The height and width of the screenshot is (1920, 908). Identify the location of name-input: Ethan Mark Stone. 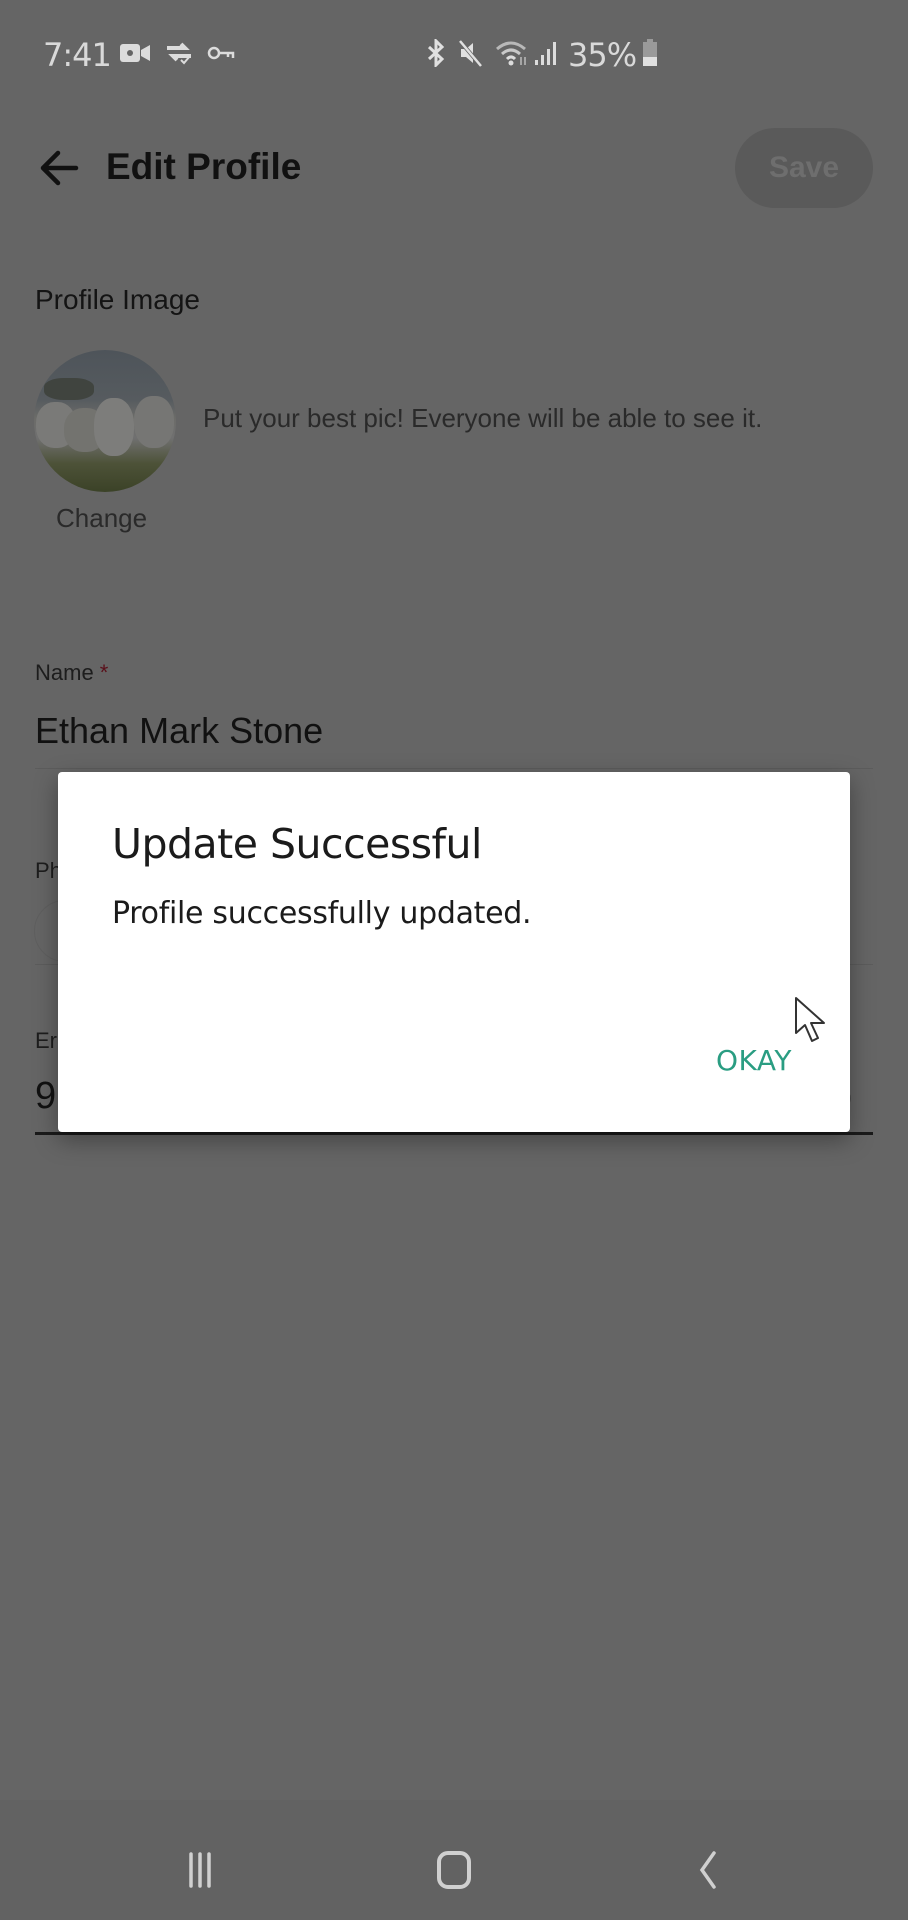
(179, 731).